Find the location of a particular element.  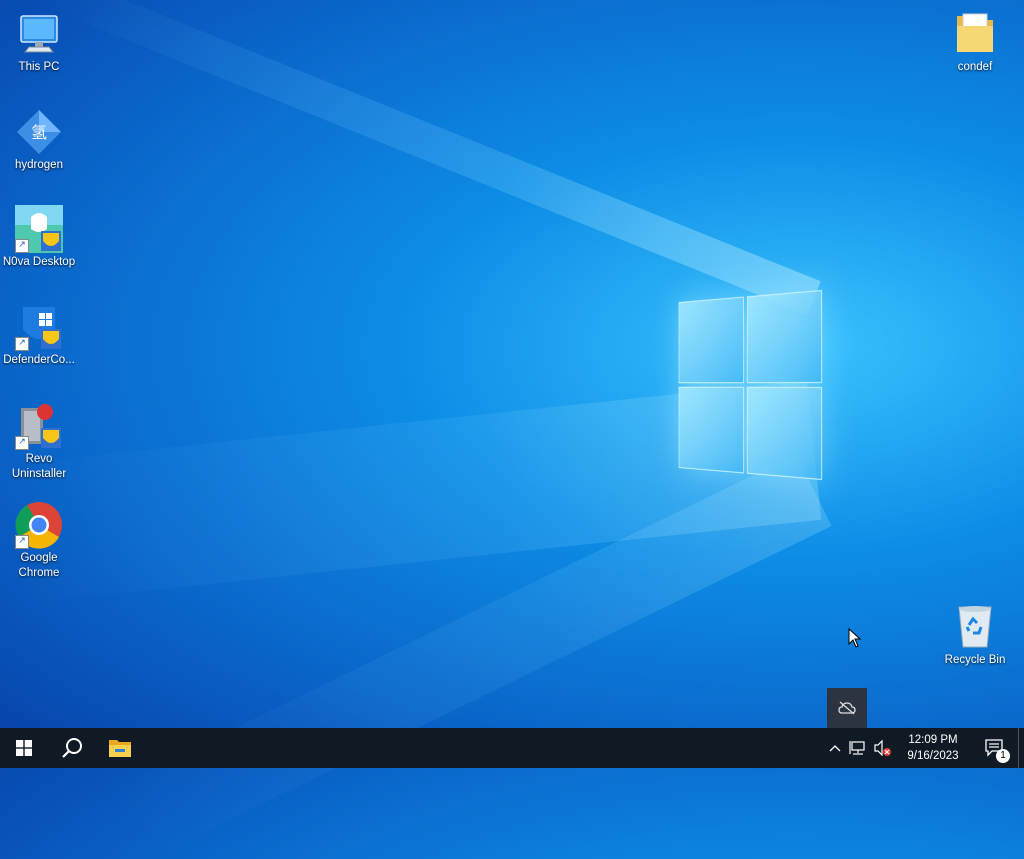

cloud-off-icon is located at coordinates (847, 708).